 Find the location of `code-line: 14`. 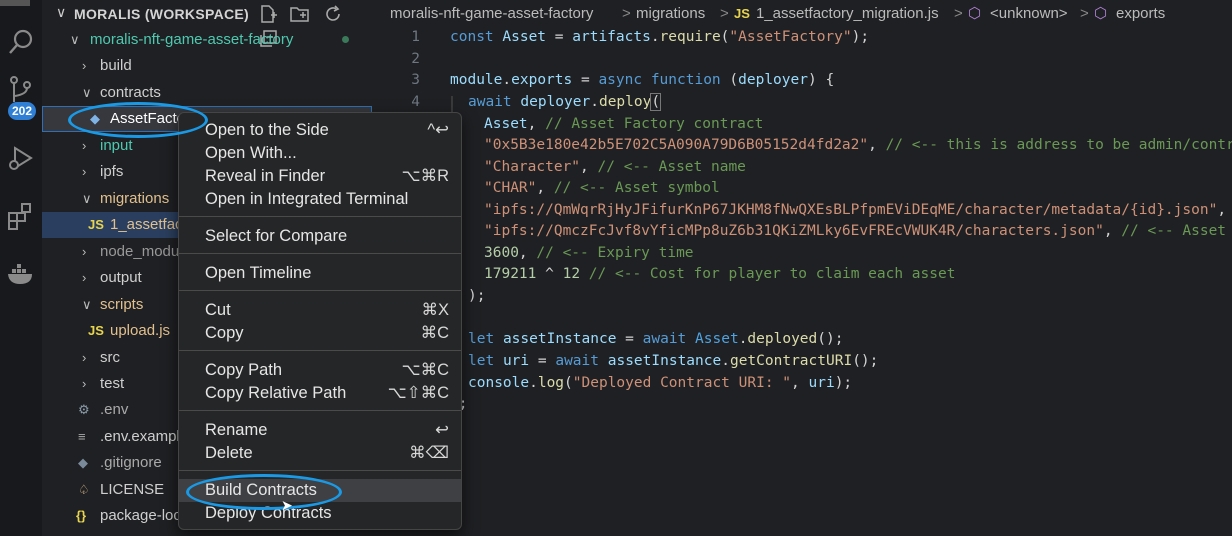

code-line: 14 is located at coordinates (802, 318).